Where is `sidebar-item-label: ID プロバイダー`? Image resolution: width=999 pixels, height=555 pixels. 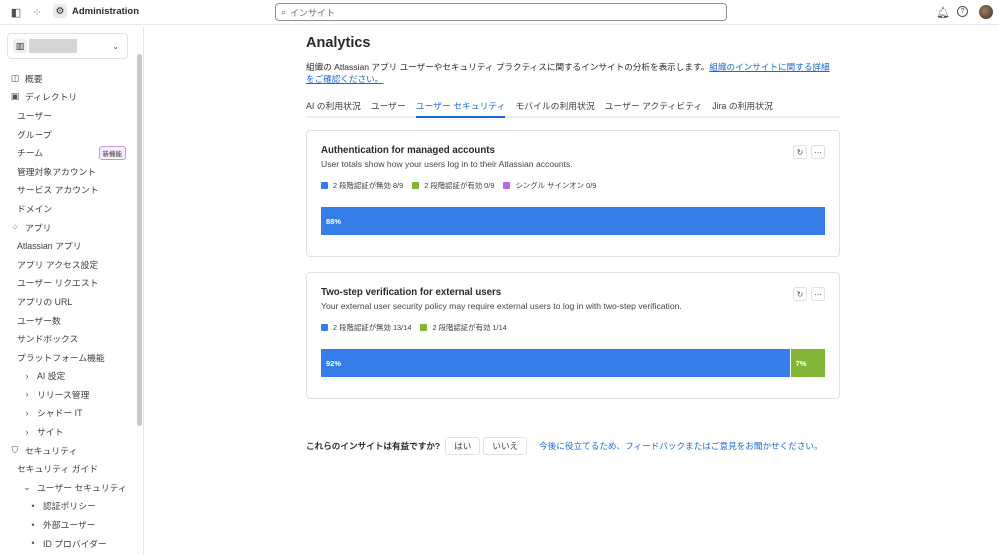 sidebar-item-label: ID プロバイダー is located at coordinates (75, 543).